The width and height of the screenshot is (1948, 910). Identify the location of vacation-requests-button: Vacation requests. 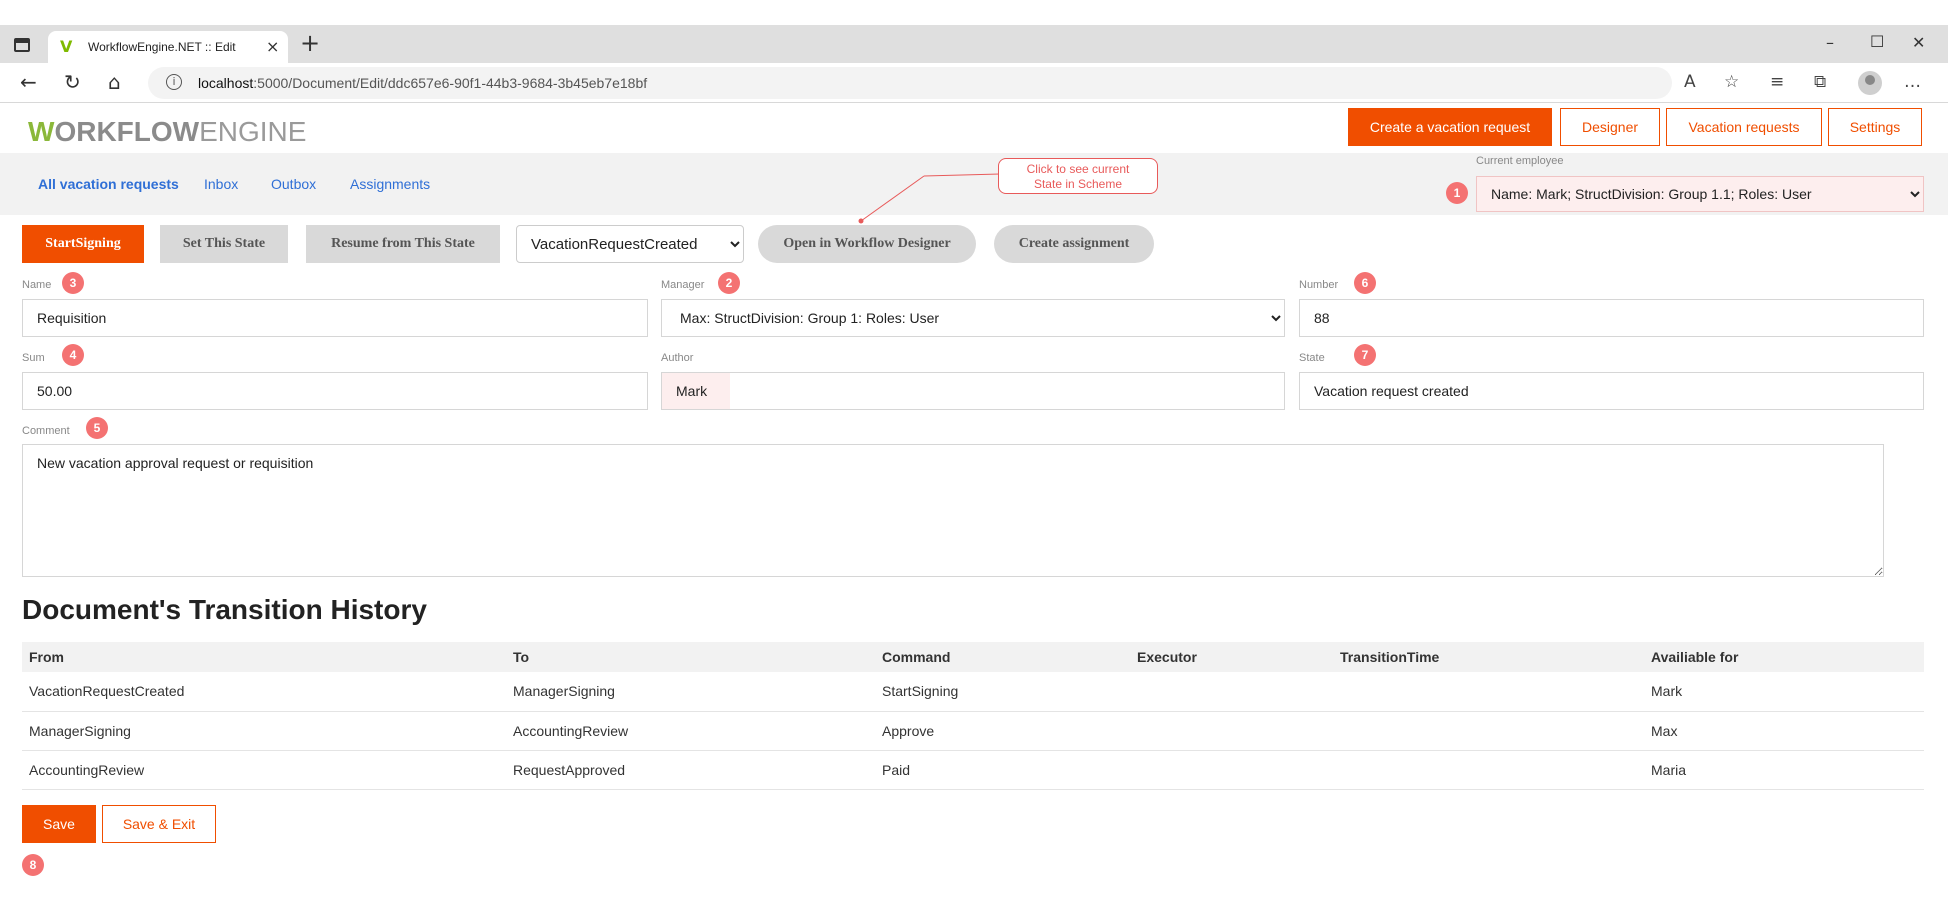
(1744, 127).